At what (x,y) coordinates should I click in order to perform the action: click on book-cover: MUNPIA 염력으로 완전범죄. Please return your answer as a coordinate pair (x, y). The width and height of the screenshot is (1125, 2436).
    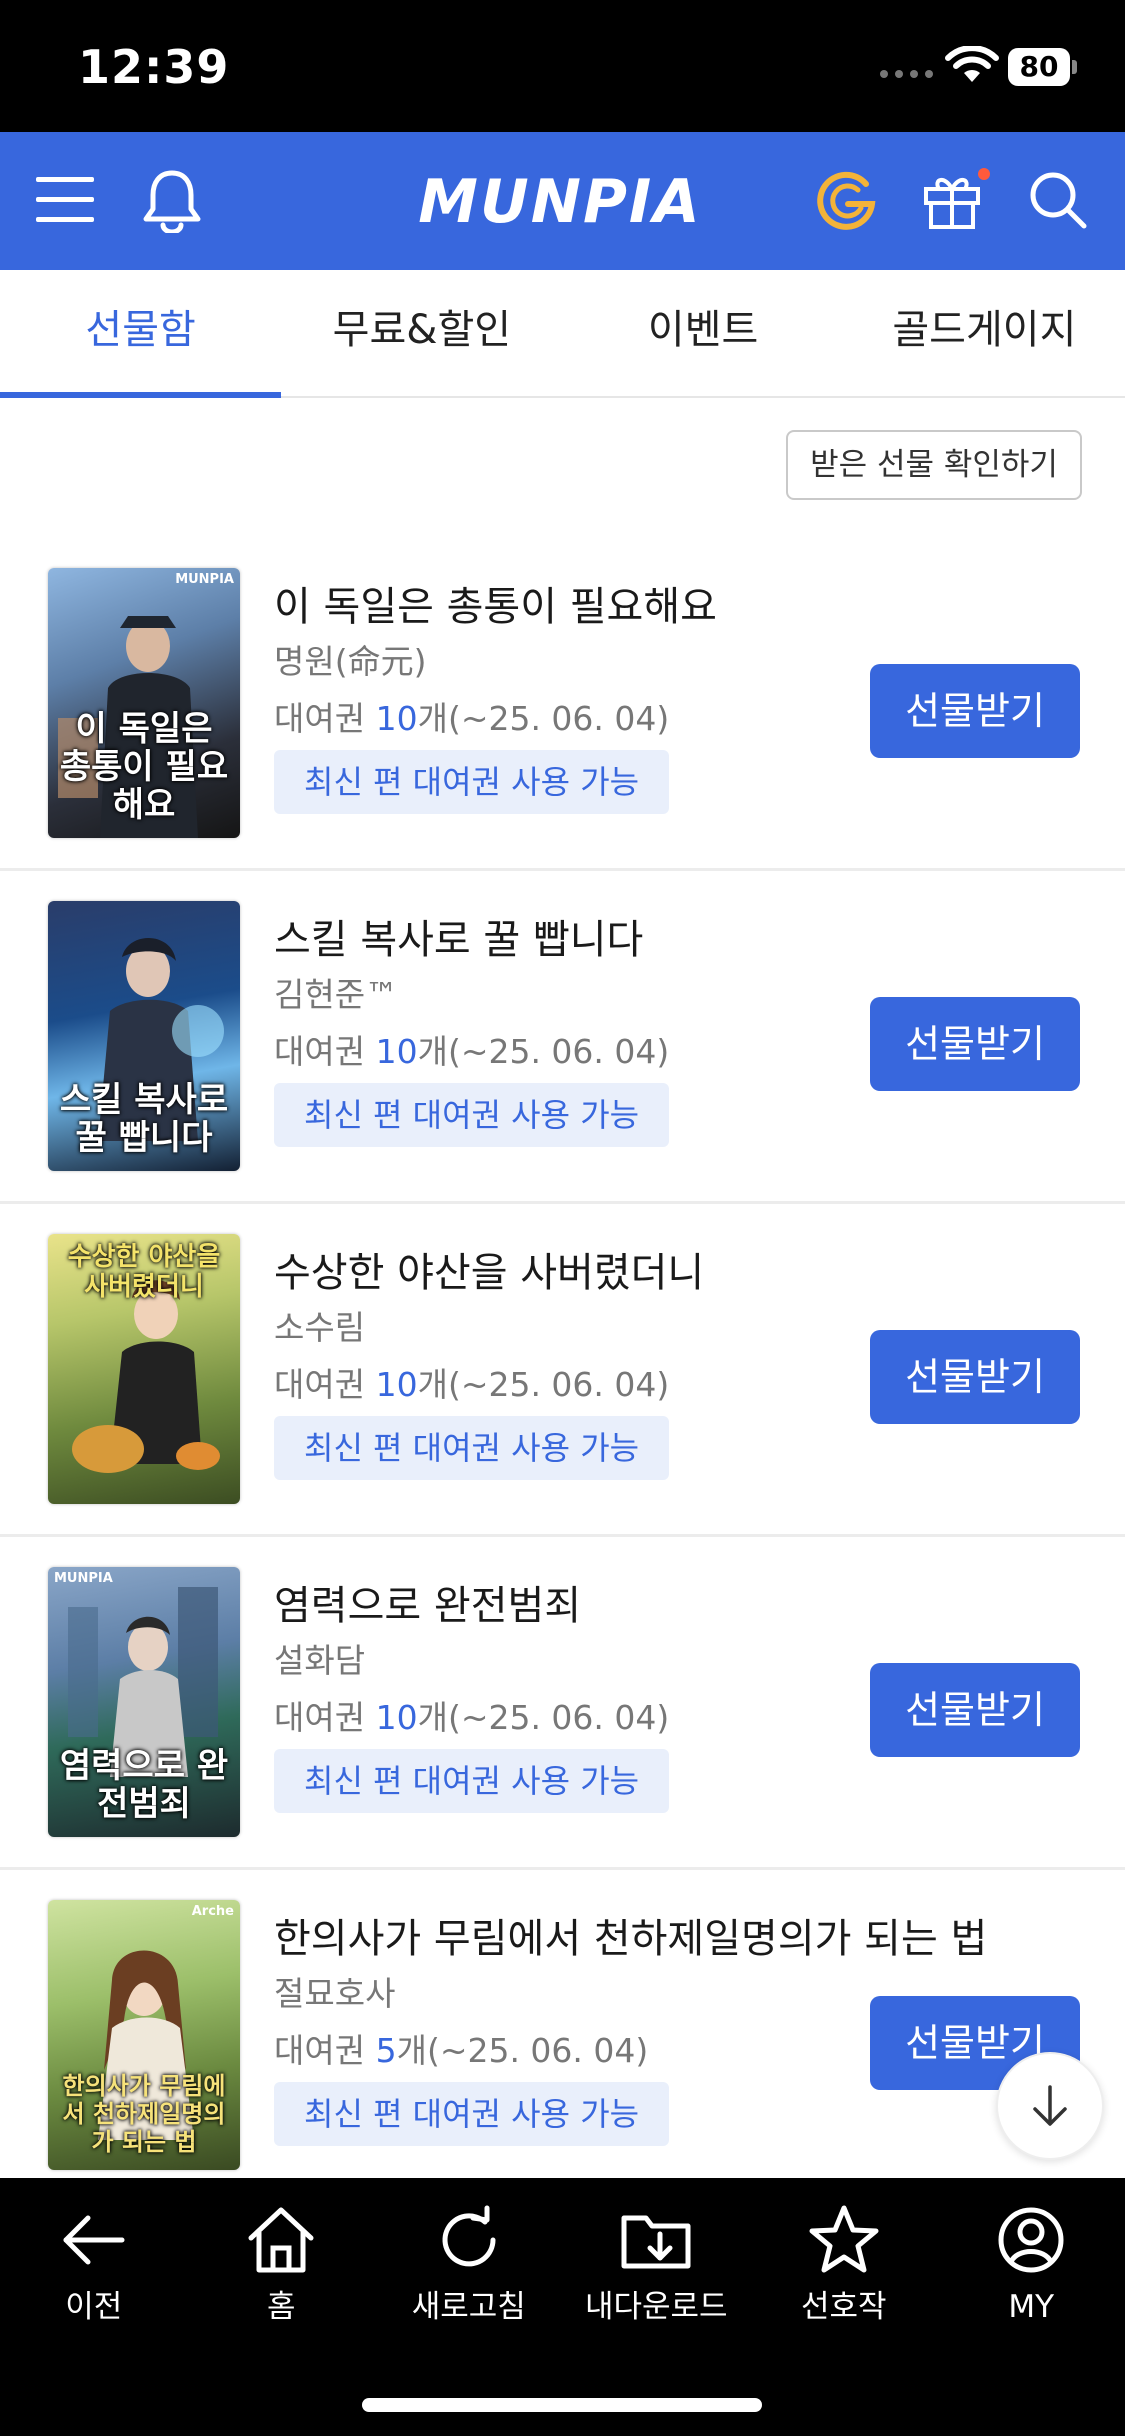
    Looking at the image, I should click on (144, 1702).